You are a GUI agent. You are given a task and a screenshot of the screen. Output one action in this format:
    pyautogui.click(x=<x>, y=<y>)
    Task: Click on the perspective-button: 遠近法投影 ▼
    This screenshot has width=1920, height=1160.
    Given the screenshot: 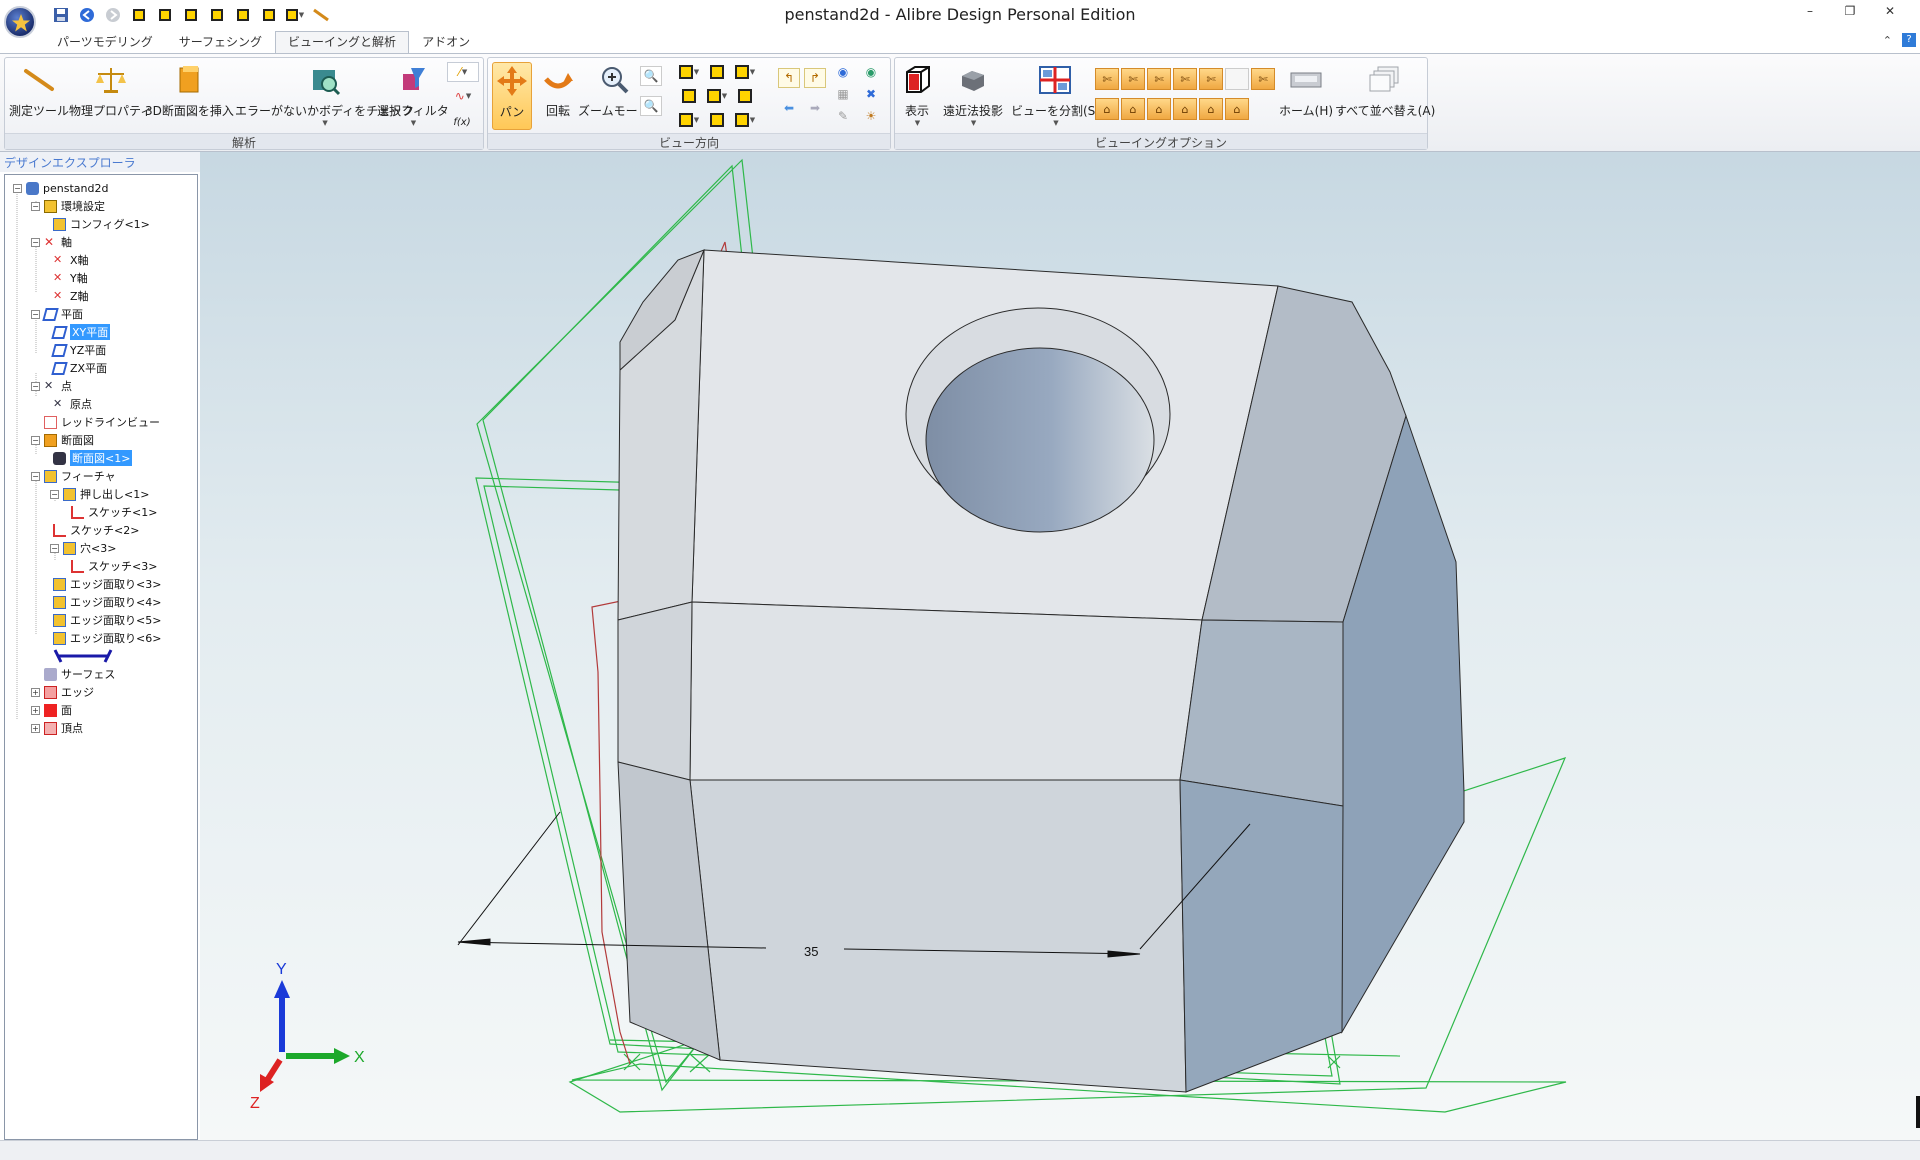 What is the action you would take?
    pyautogui.click(x=973, y=94)
    